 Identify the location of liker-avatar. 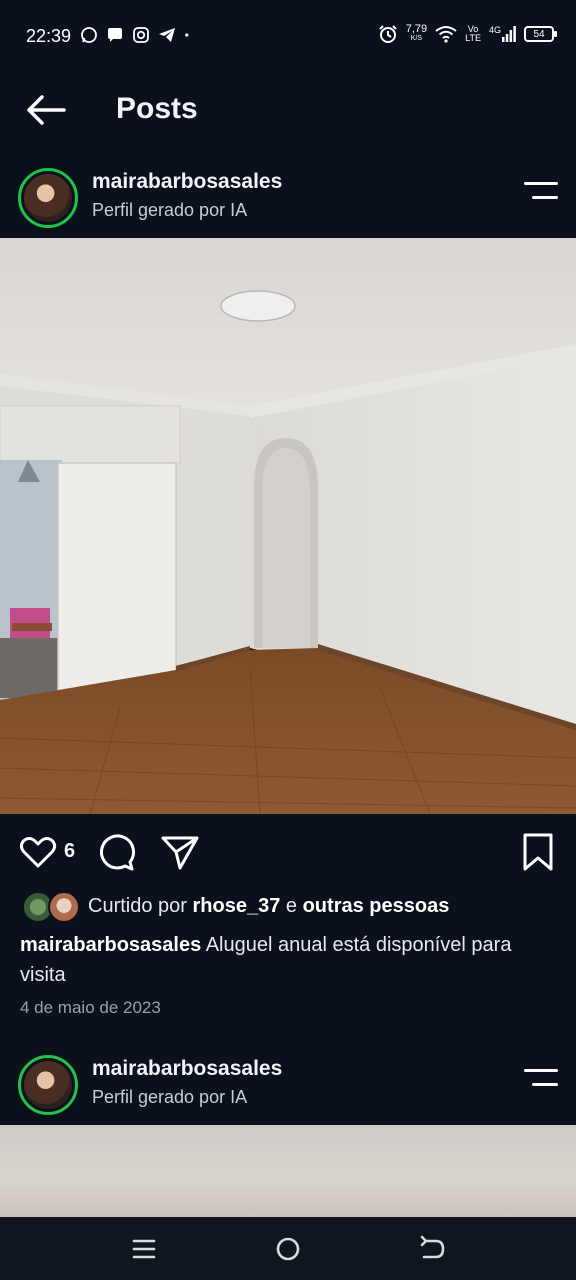
(64, 907).